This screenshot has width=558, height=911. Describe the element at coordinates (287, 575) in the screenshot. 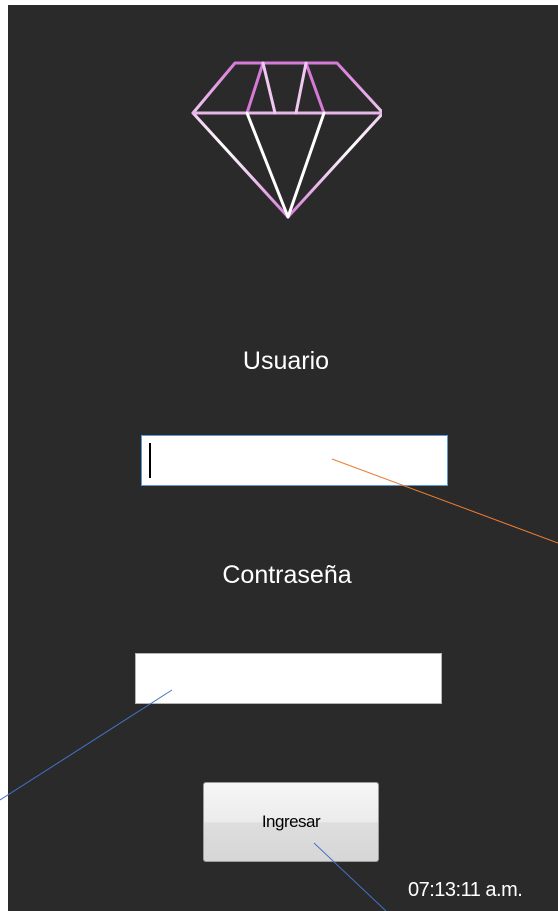

I see `password-label: Contraseña` at that location.